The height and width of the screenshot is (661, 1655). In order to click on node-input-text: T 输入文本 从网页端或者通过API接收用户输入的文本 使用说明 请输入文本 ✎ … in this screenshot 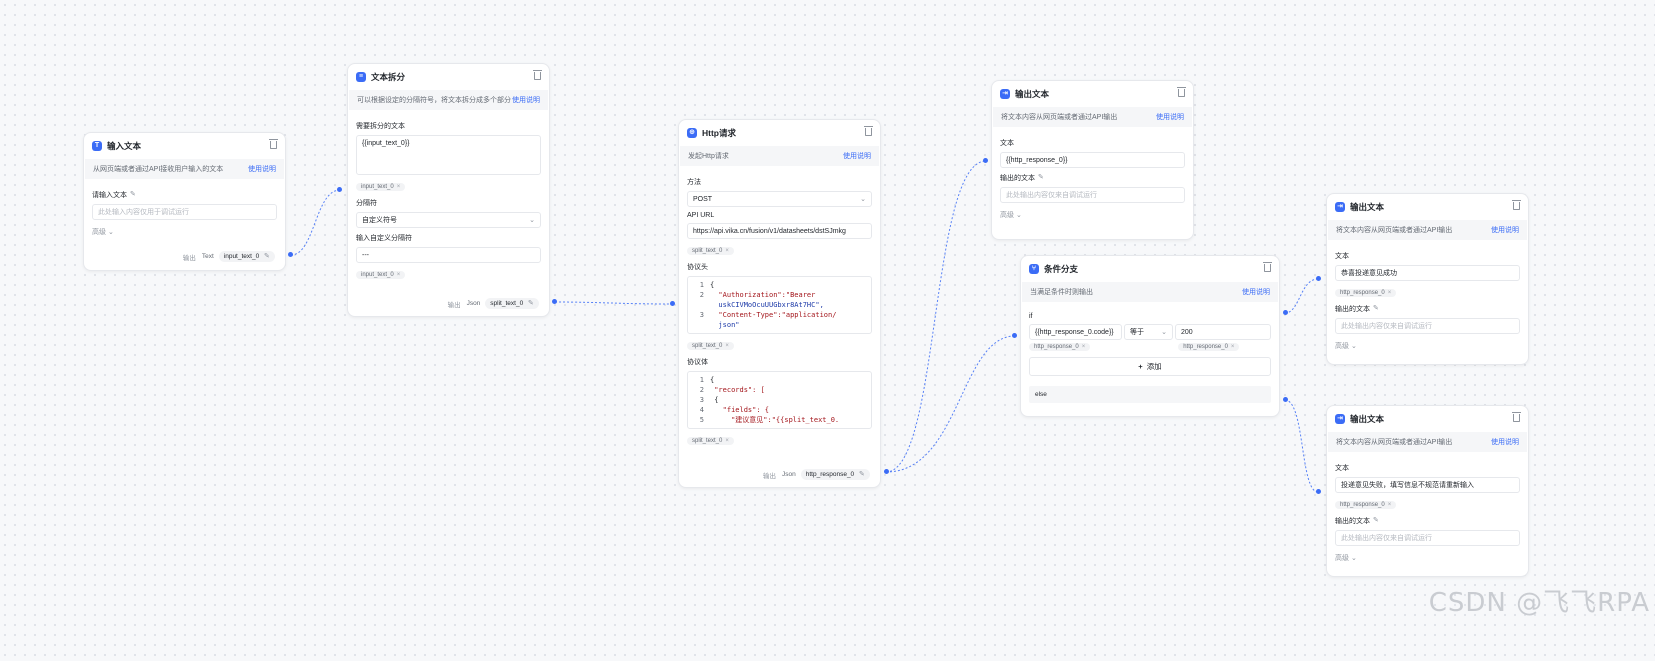, I will do `click(184, 201)`.